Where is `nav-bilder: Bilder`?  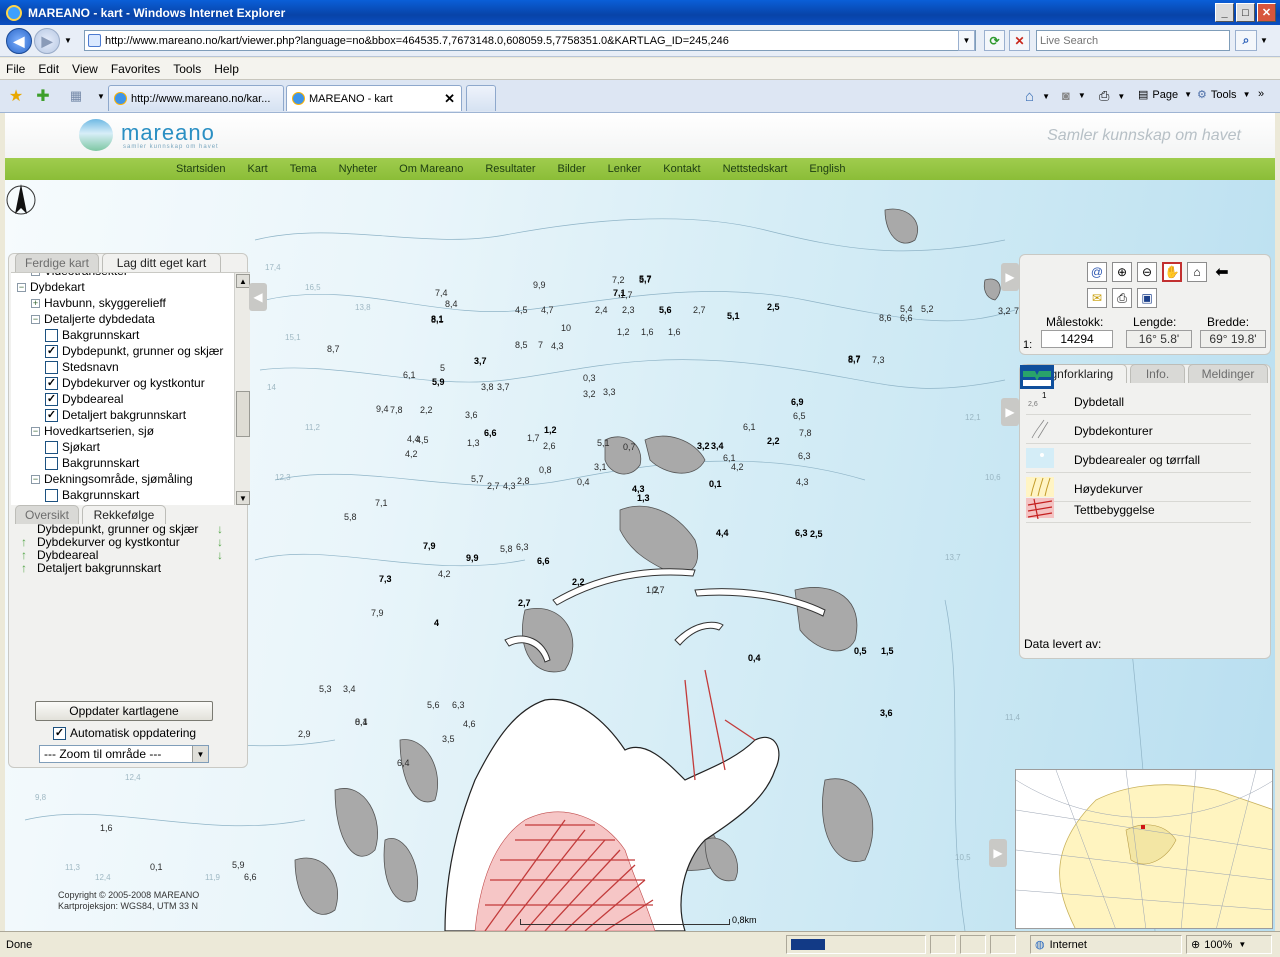
nav-bilder: Bilder is located at coordinates (572, 169).